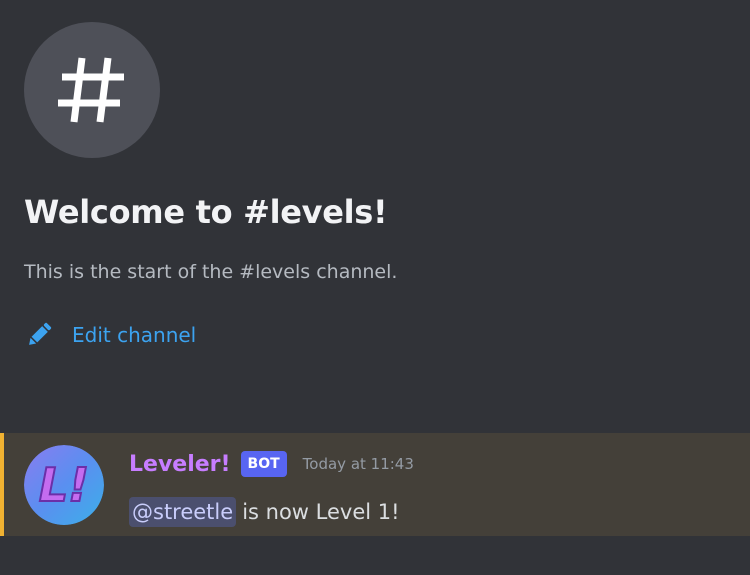  I want to click on timestamp: Today at 11:43, so click(358, 464).